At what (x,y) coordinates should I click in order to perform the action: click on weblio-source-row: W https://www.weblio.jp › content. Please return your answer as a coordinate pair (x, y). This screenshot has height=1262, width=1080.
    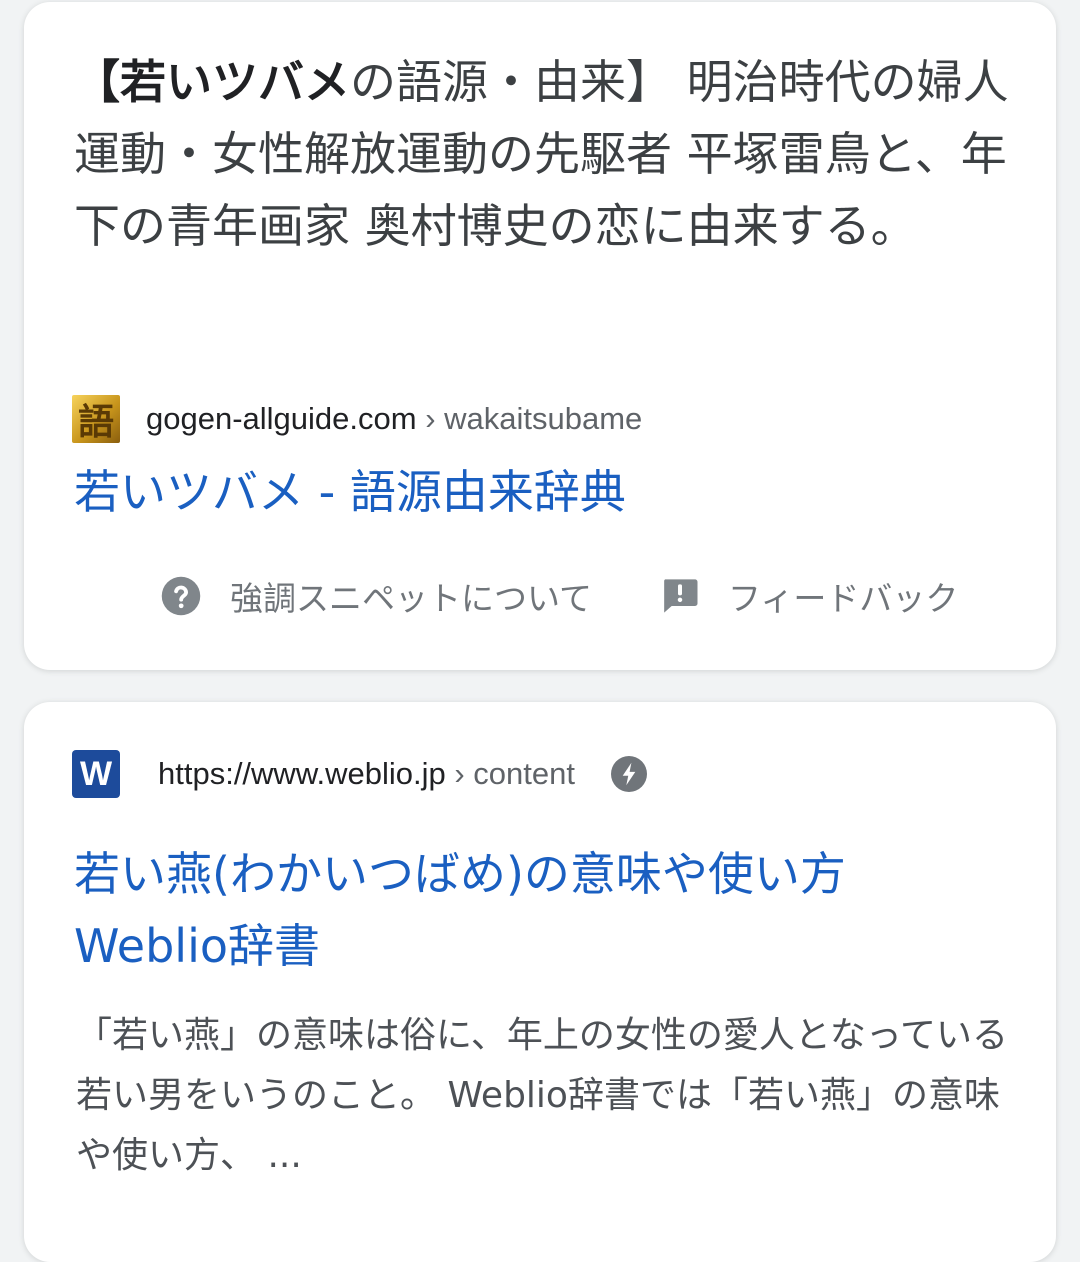
    Looking at the image, I should click on (359, 774).